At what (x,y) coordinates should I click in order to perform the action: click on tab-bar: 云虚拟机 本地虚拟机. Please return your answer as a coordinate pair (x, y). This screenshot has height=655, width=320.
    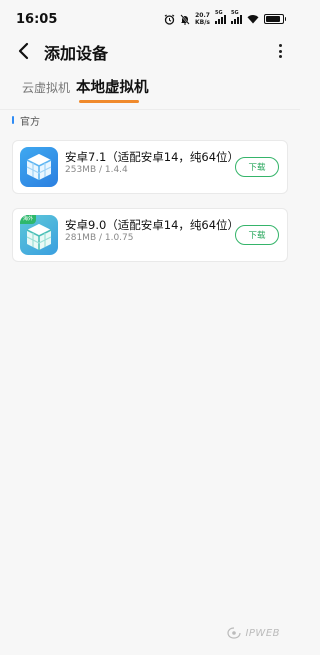
    Looking at the image, I should click on (150, 89).